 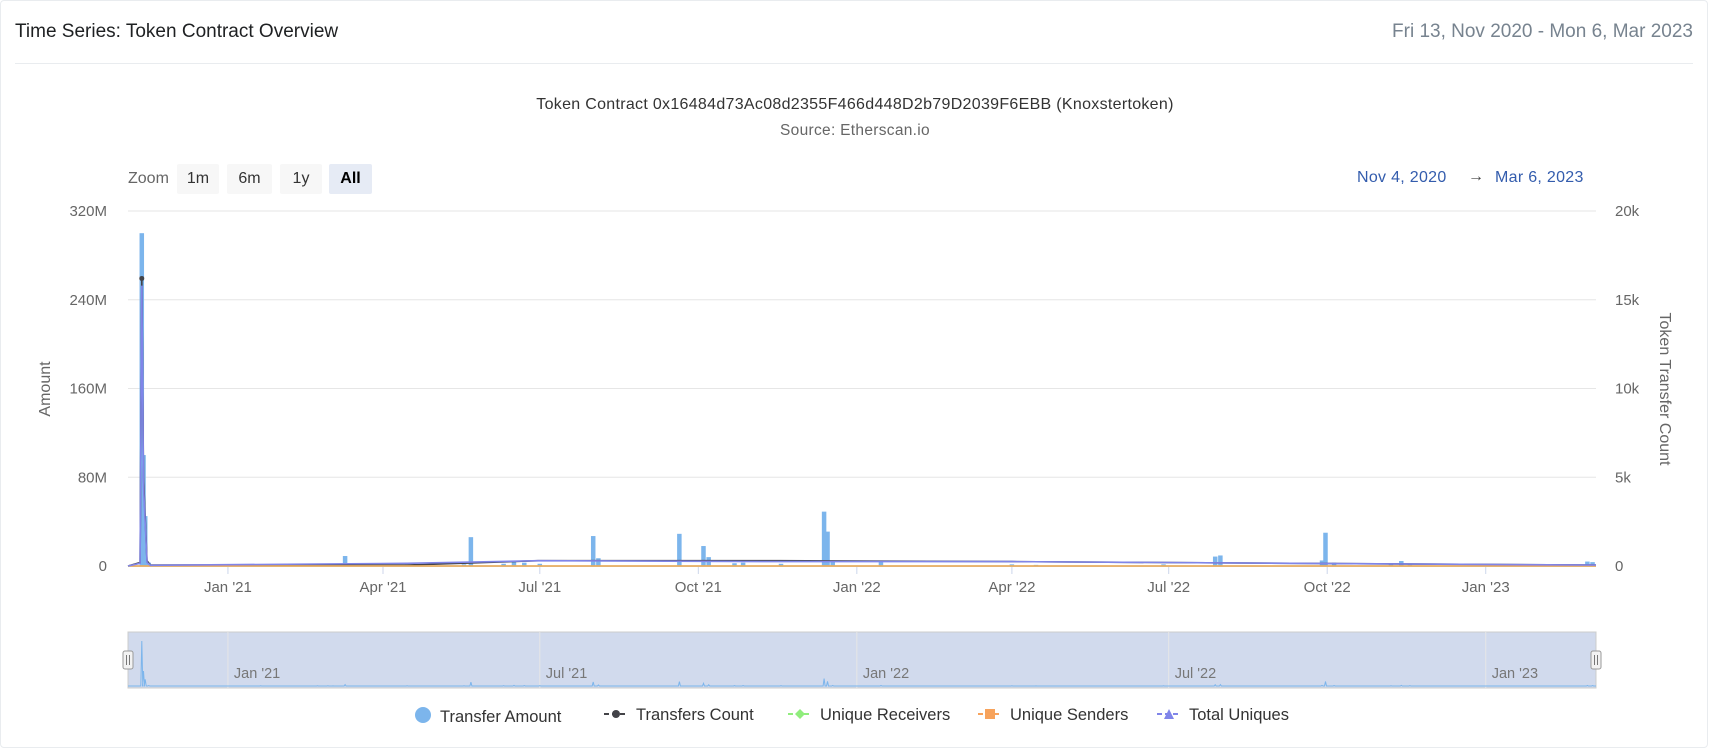 What do you see at coordinates (257, 674) in the screenshot?
I see `navigator-label: Jan '21` at bounding box center [257, 674].